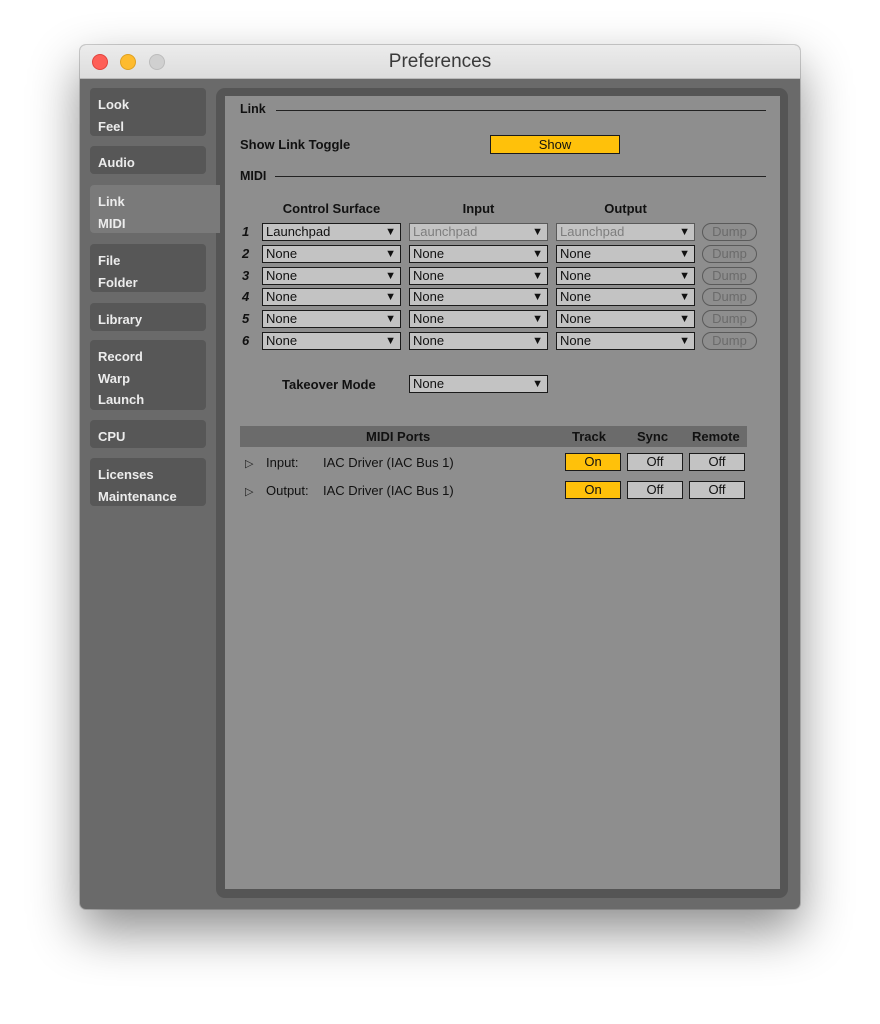  Describe the element at coordinates (253, 176) in the screenshot. I see `section-title-midi: MIDI` at that location.